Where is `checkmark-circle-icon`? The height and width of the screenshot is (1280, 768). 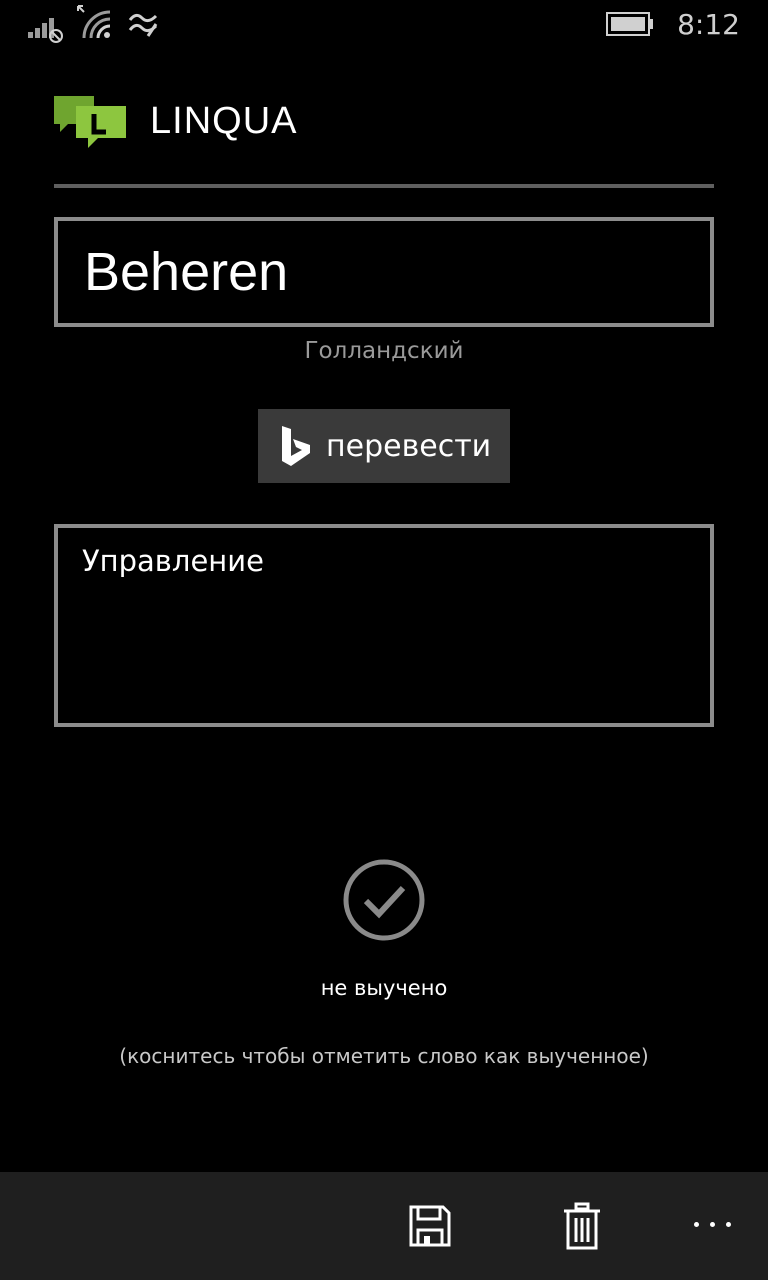
checkmark-circle-icon is located at coordinates (384, 900).